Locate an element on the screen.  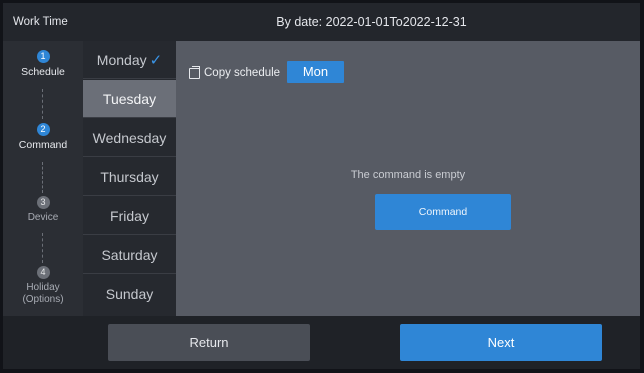
day-label-saturday: Saturday is located at coordinates (129, 255).